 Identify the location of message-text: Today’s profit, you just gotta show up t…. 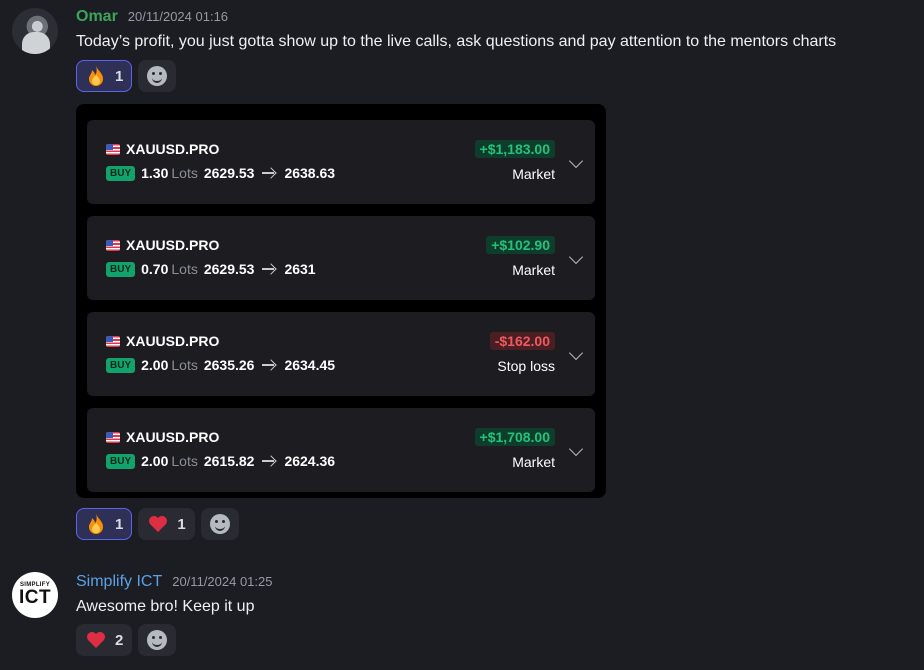
(456, 41).